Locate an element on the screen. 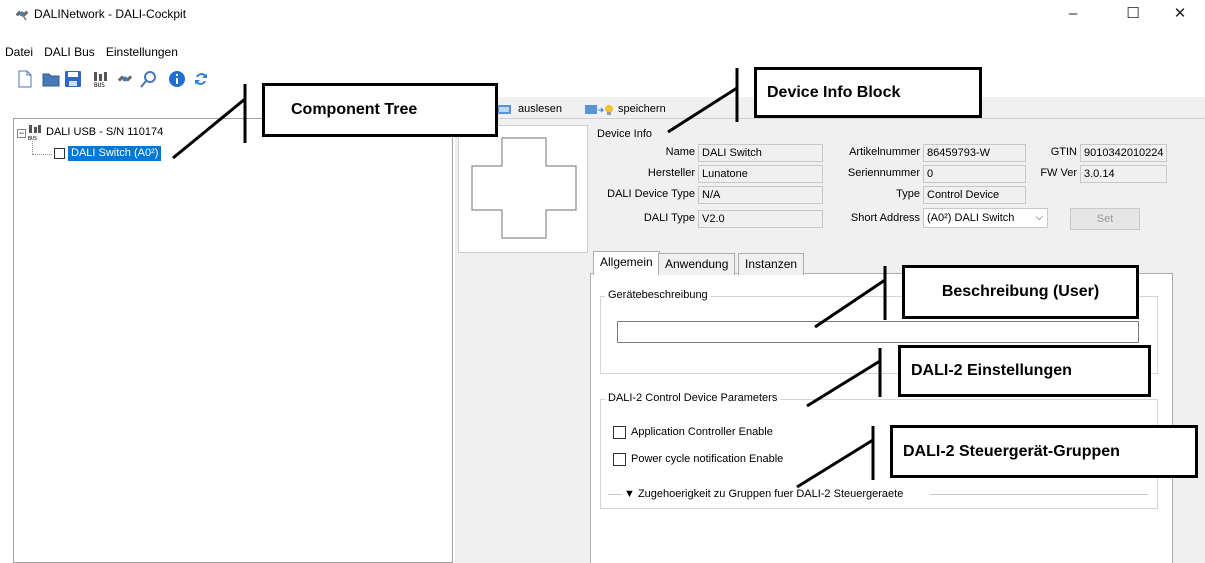 The height and width of the screenshot is (563, 1205). app-satellite-icon is located at coordinates (22, 15).